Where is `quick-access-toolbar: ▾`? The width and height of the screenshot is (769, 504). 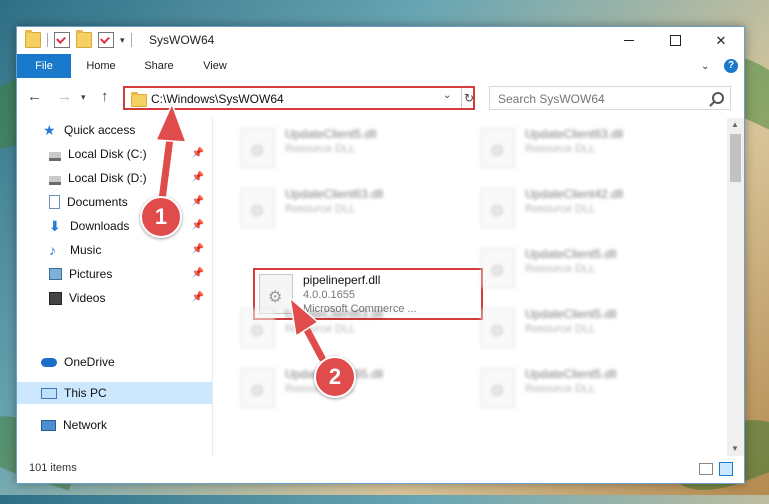
quick-access-toolbar: ▾ is located at coordinates (78, 39).